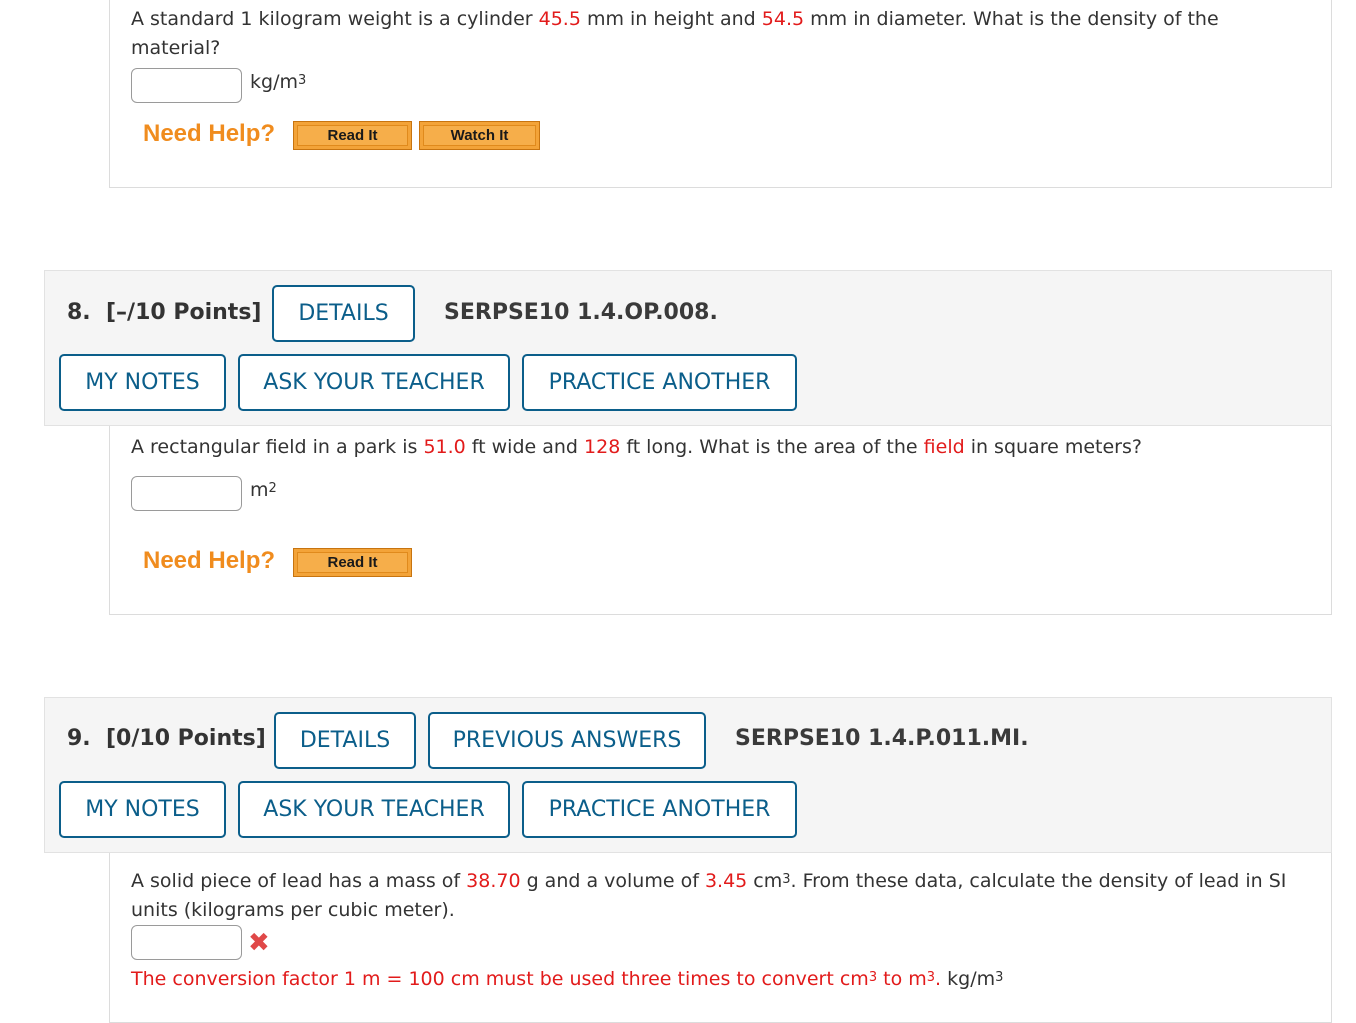  I want to click on q9-unit: kg/m3, so click(972, 979).